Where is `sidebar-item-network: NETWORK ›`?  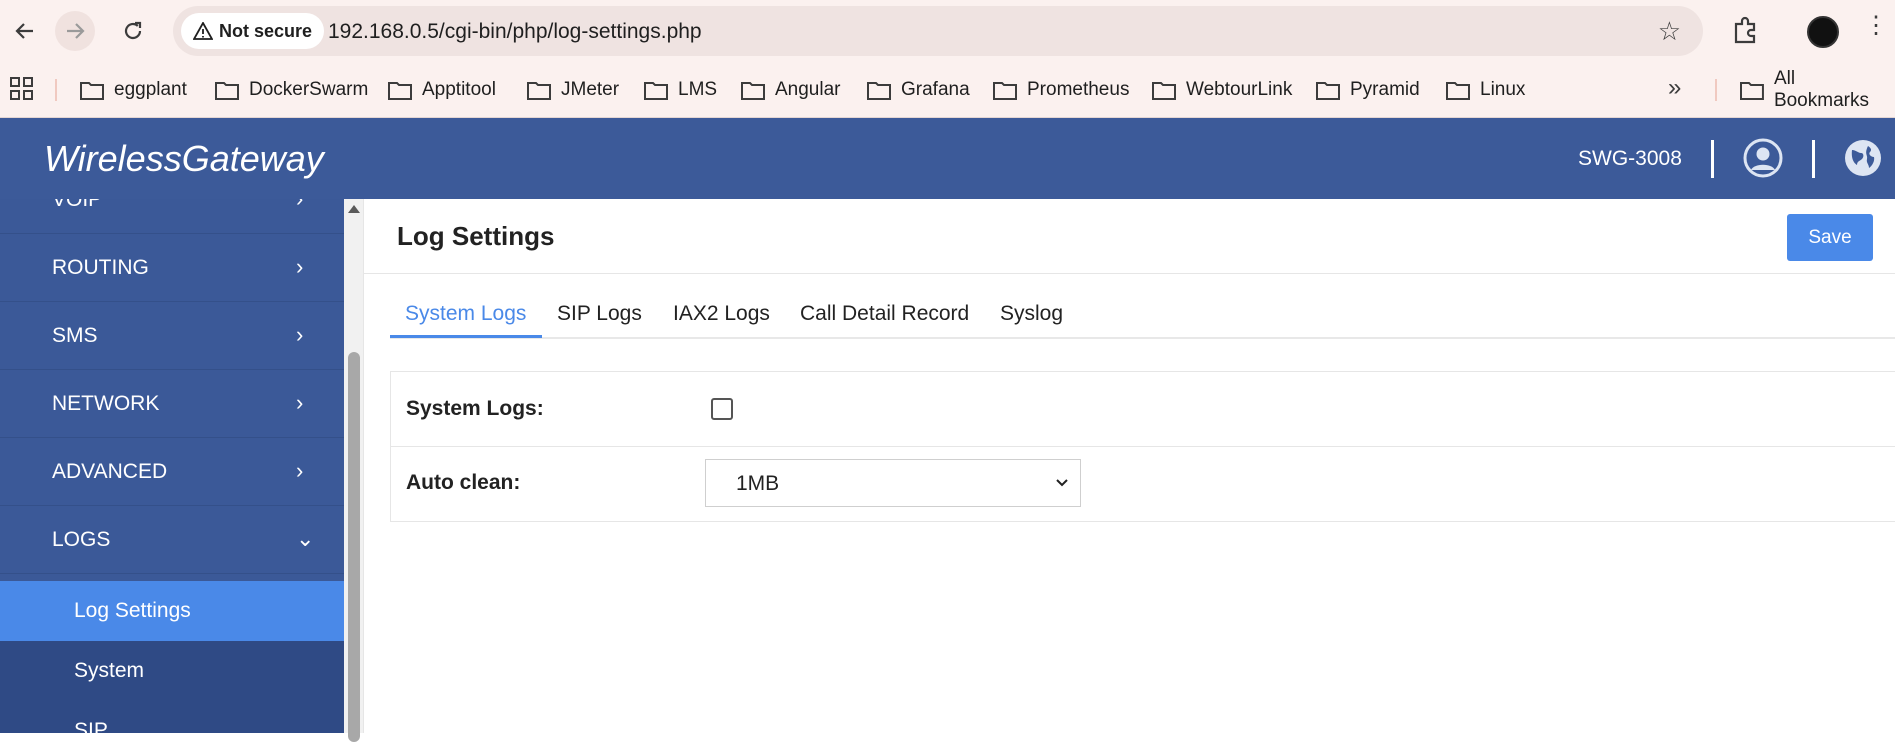 sidebar-item-network: NETWORK › is located at coordinates (172, 404).